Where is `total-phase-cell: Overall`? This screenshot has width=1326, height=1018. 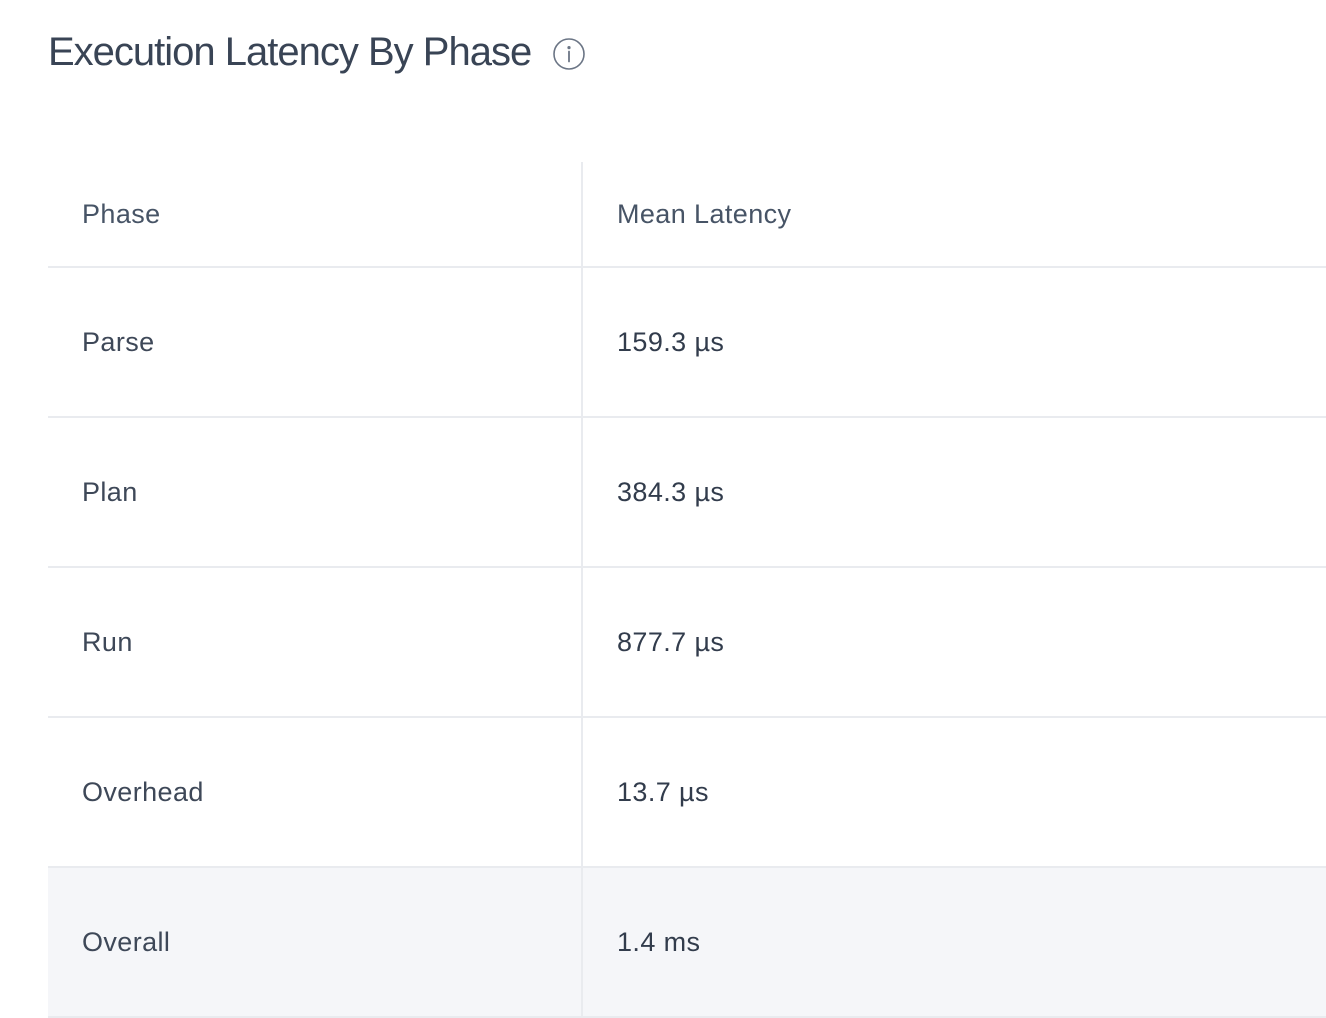
total-phase-cell: Overall is located at coordinates (315, 942).